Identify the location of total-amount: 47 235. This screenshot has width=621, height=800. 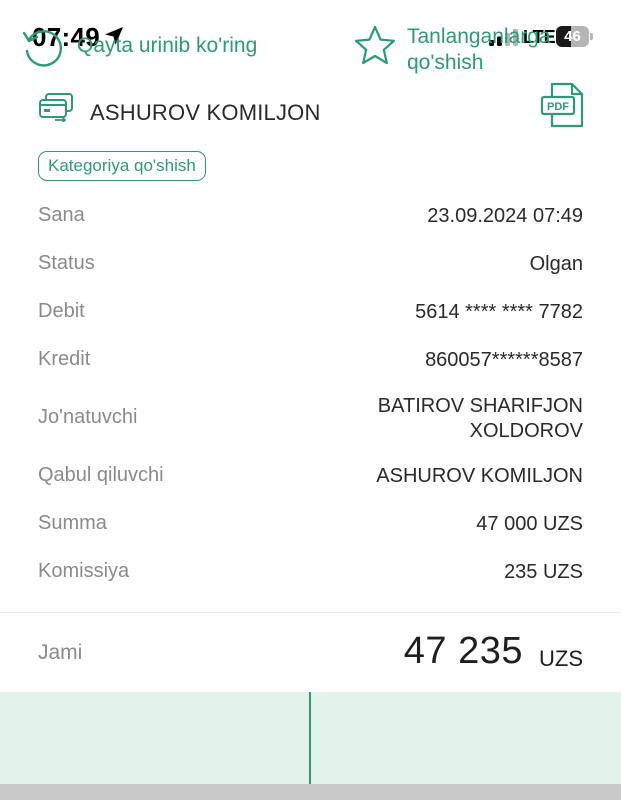
(463, 651).